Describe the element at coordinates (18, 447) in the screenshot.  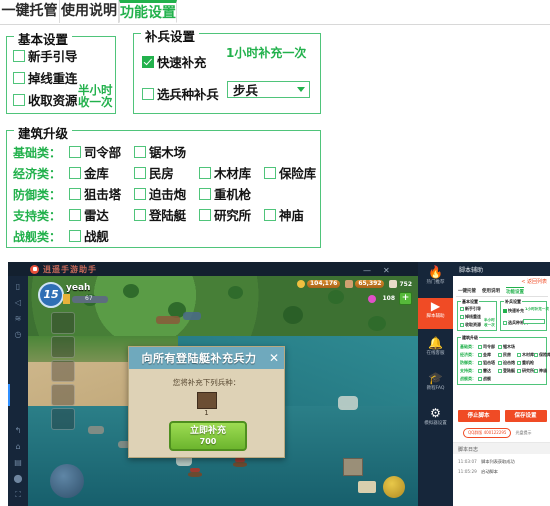
I see `home-icon: ⌂` at that location.